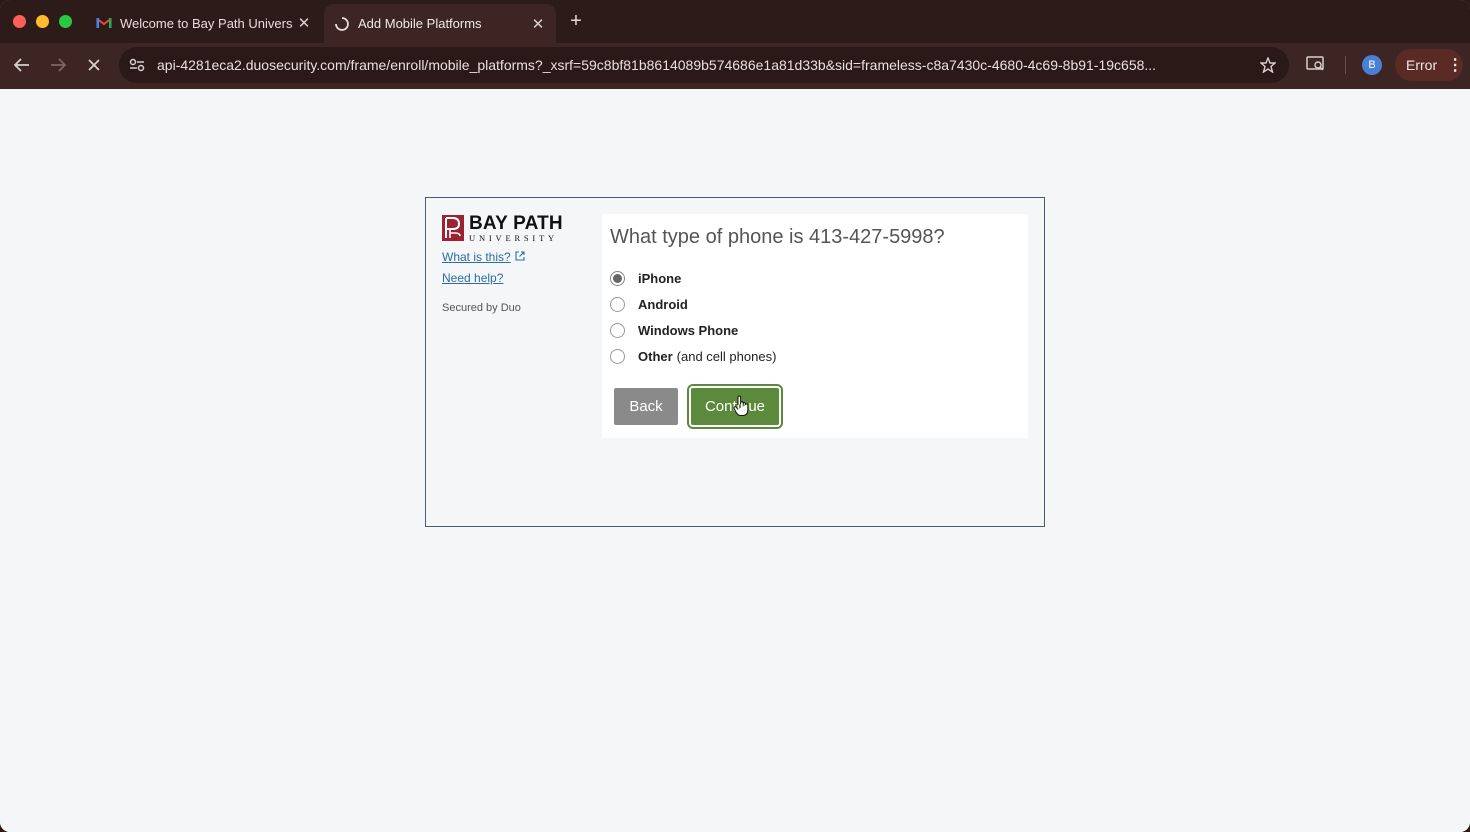 Image resolution: width=1470 pixels, height=832 pixels. What do you see at coordinates (1372, 65) in the screenshot?
I see `profile-avatar: B` at bounding box center [1372, 65].